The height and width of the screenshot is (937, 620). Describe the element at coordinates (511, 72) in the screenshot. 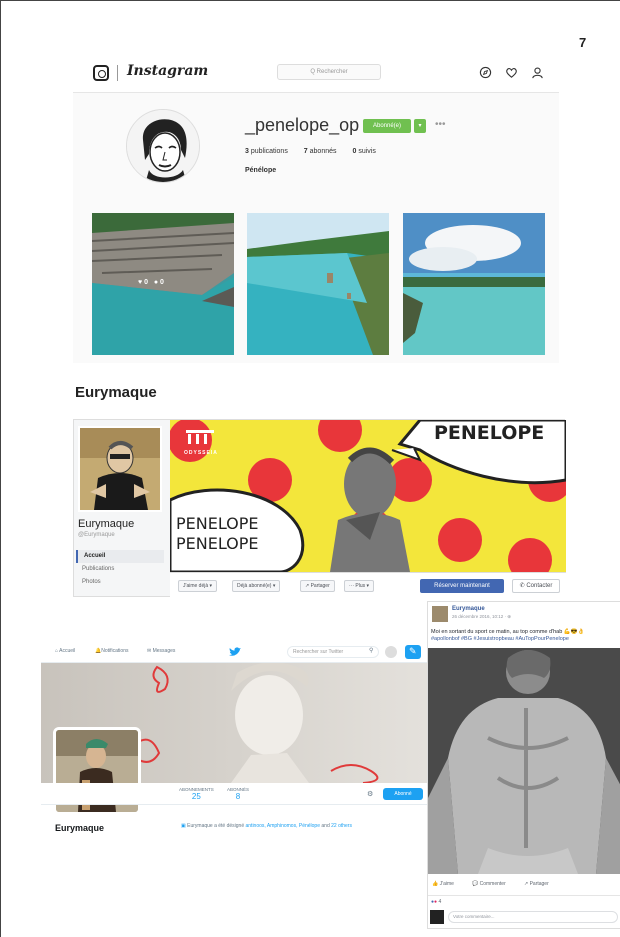

I see `heart-icon` at that location.